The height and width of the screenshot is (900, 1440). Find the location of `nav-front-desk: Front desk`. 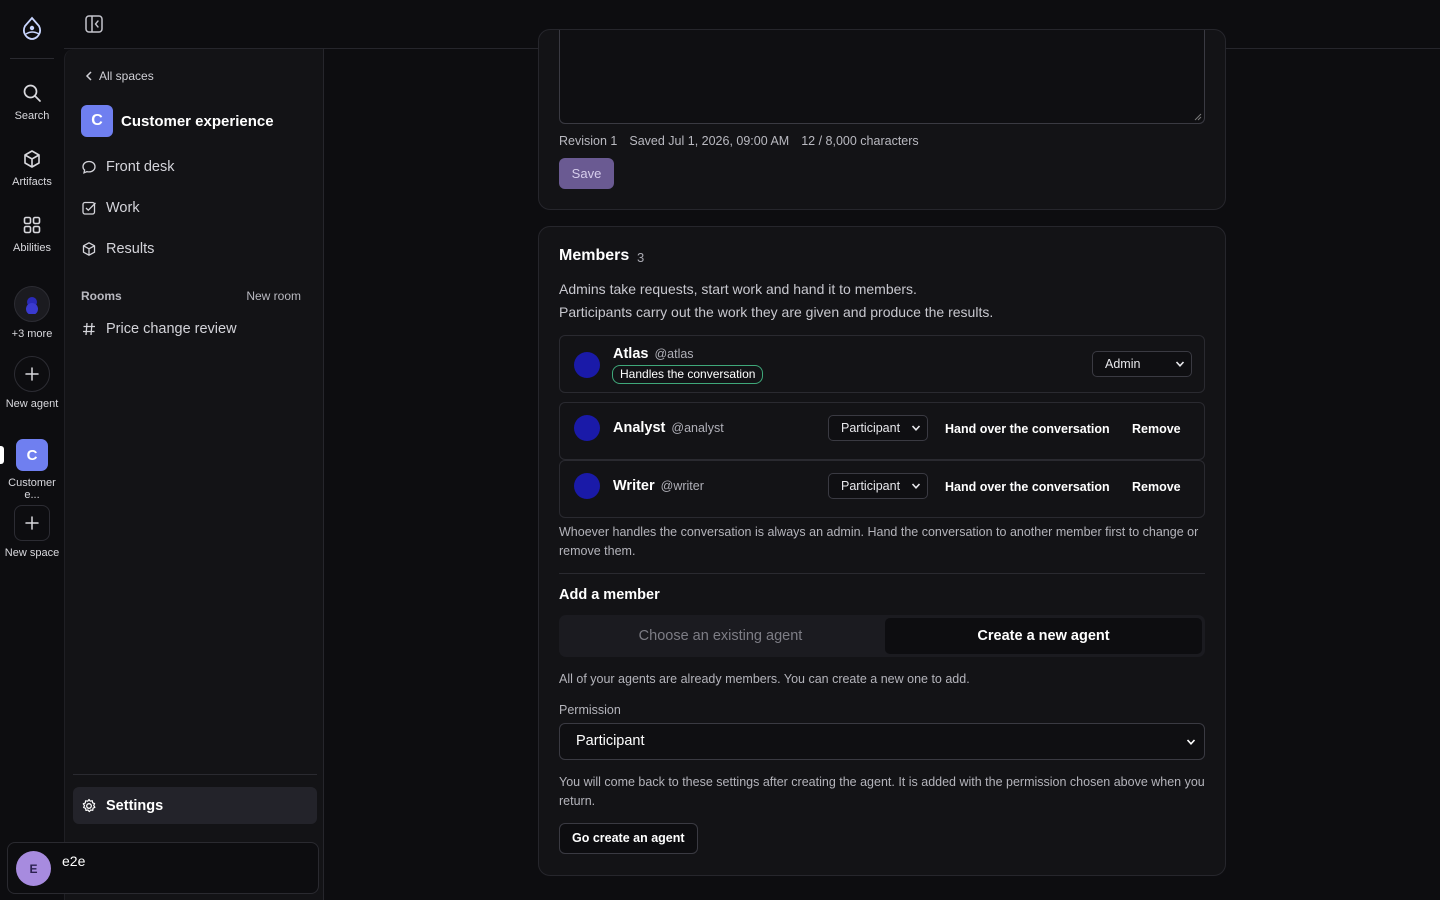

nav-front-desk: Front desk is located at coordinates (196, 167).